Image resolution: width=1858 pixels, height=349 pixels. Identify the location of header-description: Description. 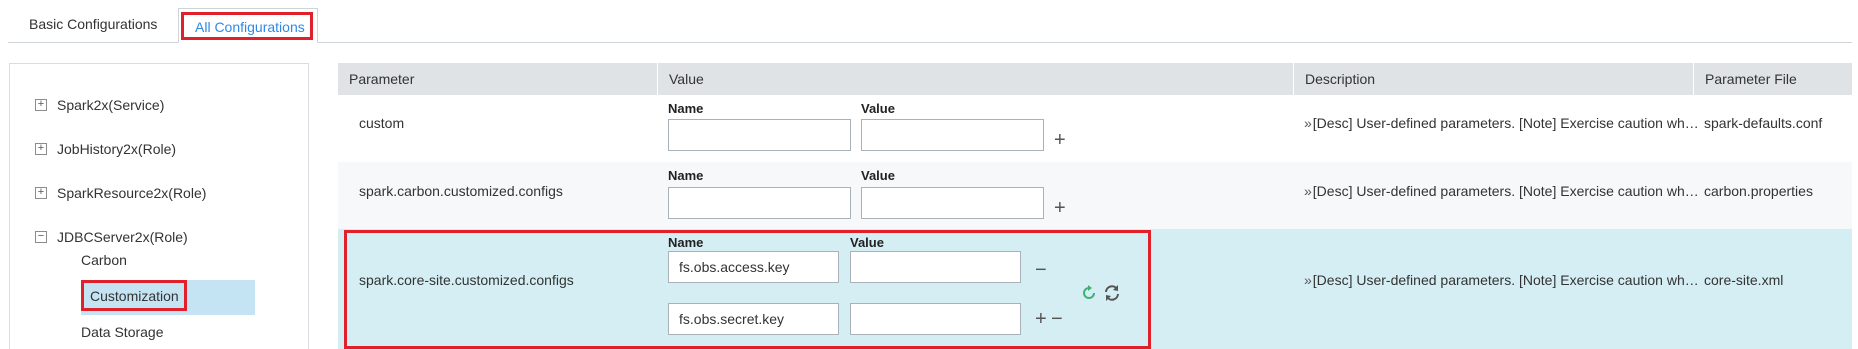
(1494, 79).